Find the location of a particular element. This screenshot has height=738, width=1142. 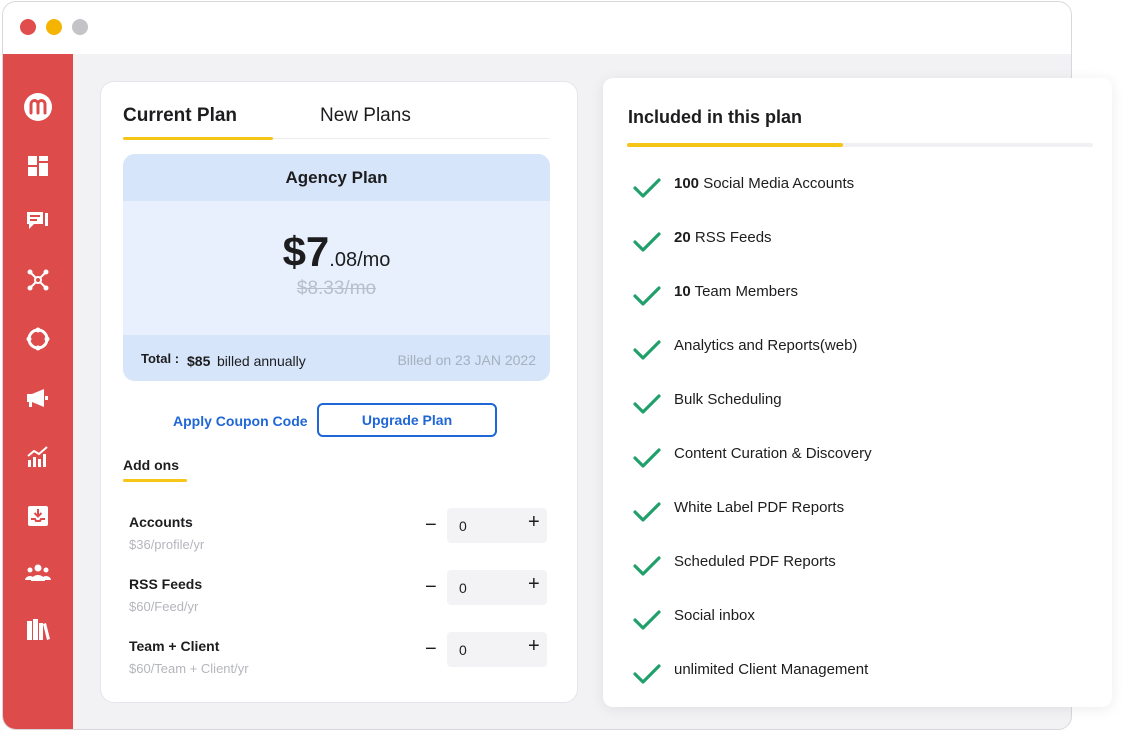

network-icon is located at coordinates (38, 280).